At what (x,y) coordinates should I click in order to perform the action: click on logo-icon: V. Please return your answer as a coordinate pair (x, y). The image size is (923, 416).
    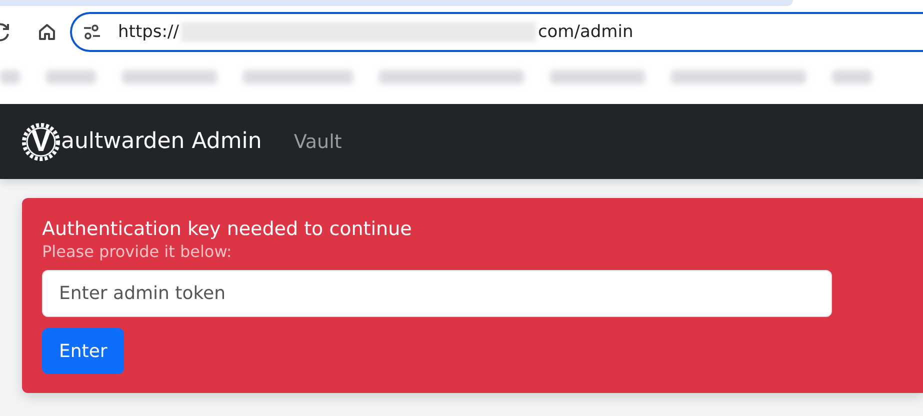
    Looking at the image, I should click on (41, 141).